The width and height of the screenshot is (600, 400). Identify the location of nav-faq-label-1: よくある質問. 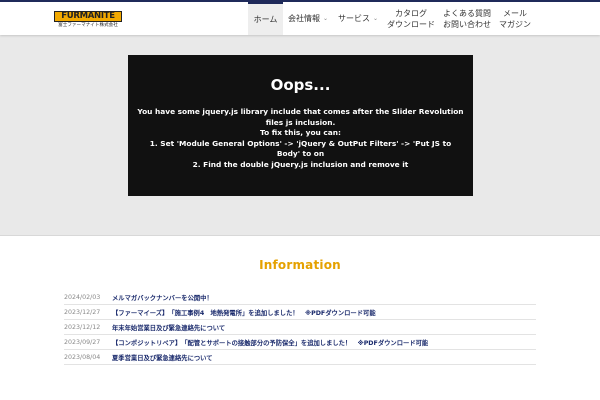
(467, 13).